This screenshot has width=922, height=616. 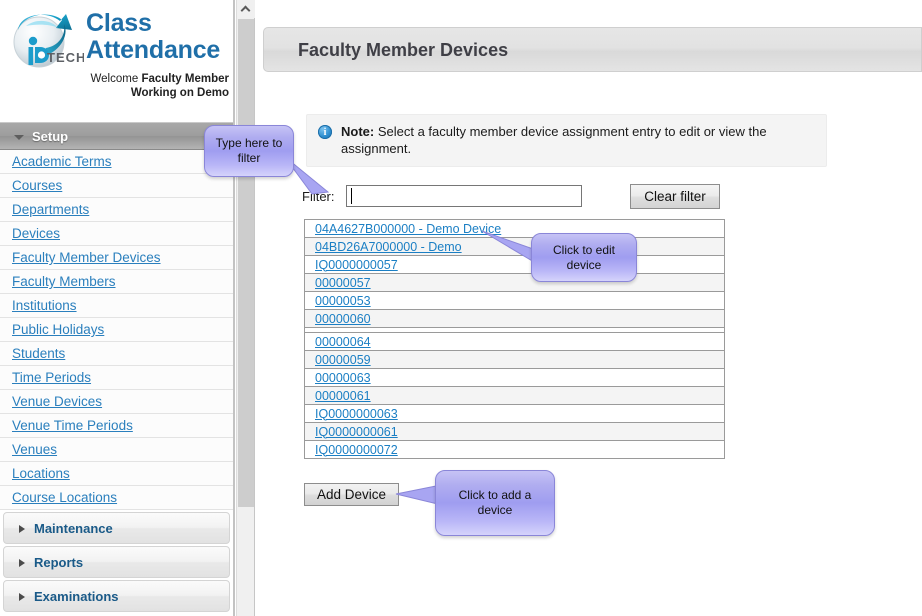 I want to click on table-cell-device: 00000064, so click(x=514, y=341).